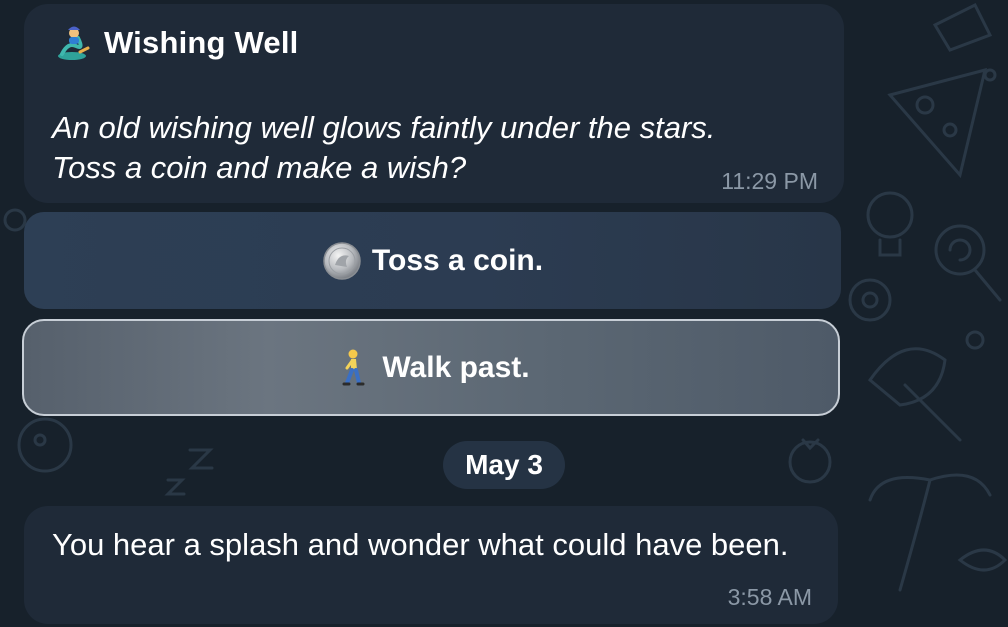  Describe the element at coordinates (930, 532) in the screenshot. I see `palm-doodle` at that location.